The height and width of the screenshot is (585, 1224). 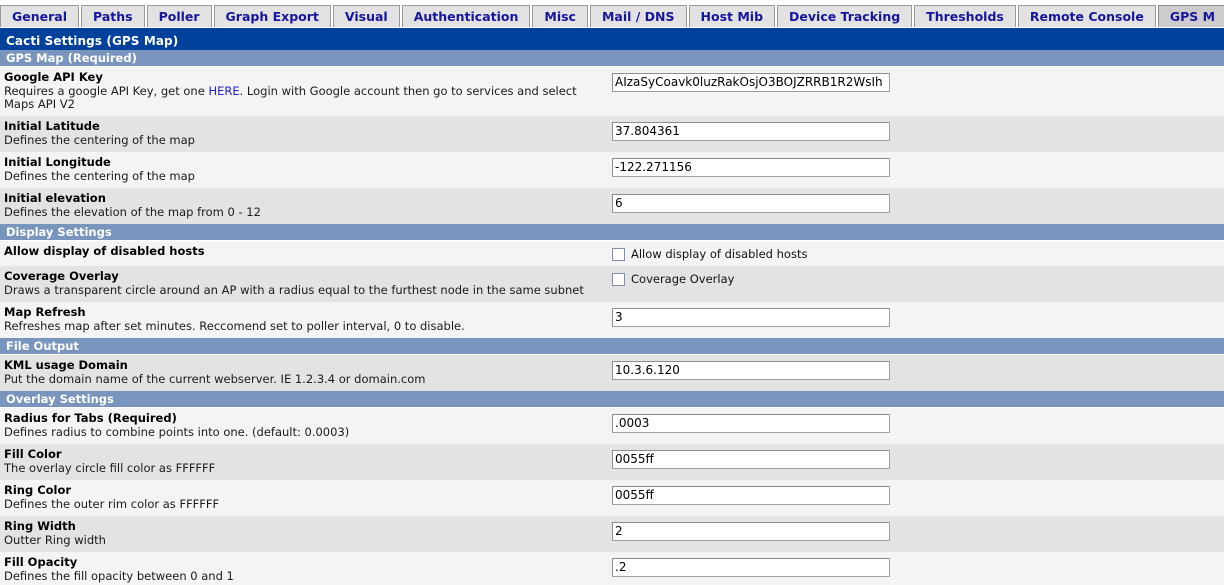 What do you see at coordinates (110, 468) in the screenshot?
I see `setting-description: The overlay circle fill color as FFFFFF` at bounding box center [110, 468].